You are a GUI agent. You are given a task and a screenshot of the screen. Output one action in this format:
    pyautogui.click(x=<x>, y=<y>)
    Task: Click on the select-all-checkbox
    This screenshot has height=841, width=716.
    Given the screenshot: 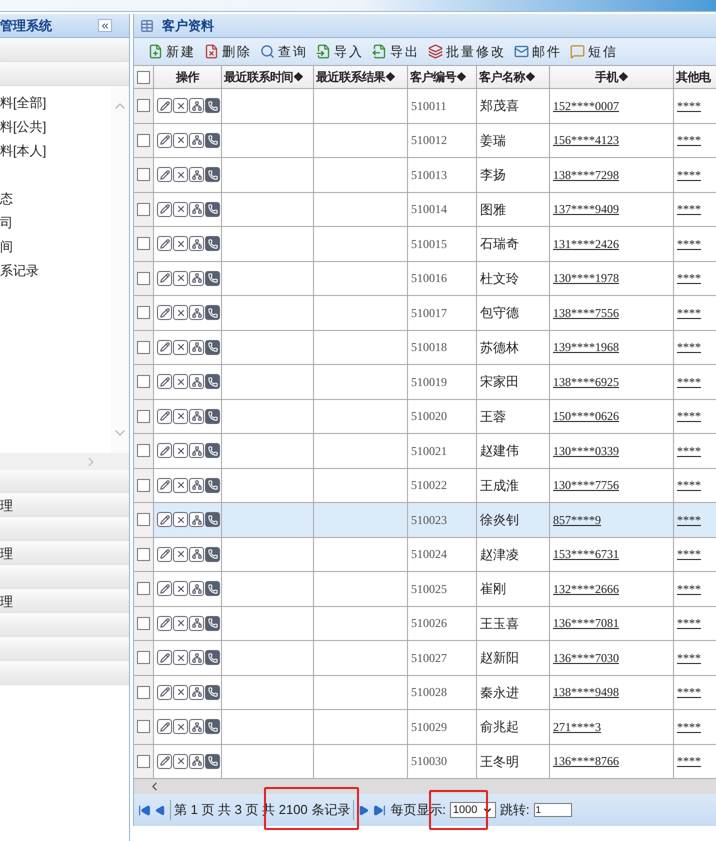 What is the action you would take?
    pyautogui.click(x=143, y=77)
    